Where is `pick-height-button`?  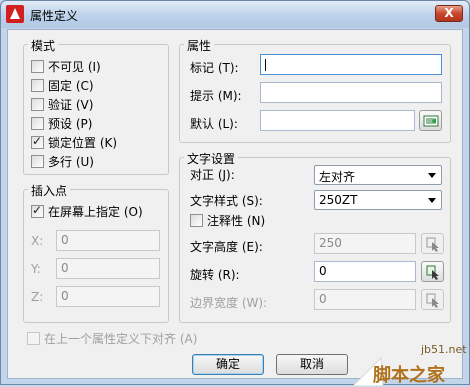
pick-height-button is located at coordinates (432, 243).